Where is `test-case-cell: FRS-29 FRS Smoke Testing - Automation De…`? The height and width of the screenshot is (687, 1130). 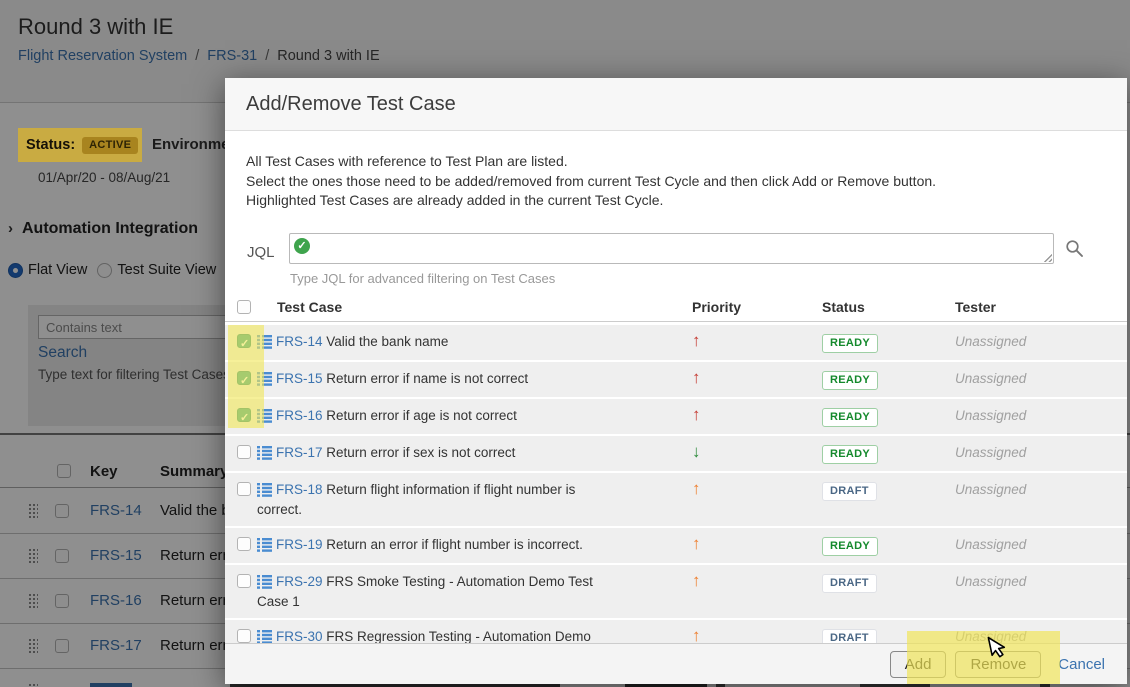
test-case-cell: FRS-29 FRS Smoke Testing - Automation De… is located at coordinates (468, 592).